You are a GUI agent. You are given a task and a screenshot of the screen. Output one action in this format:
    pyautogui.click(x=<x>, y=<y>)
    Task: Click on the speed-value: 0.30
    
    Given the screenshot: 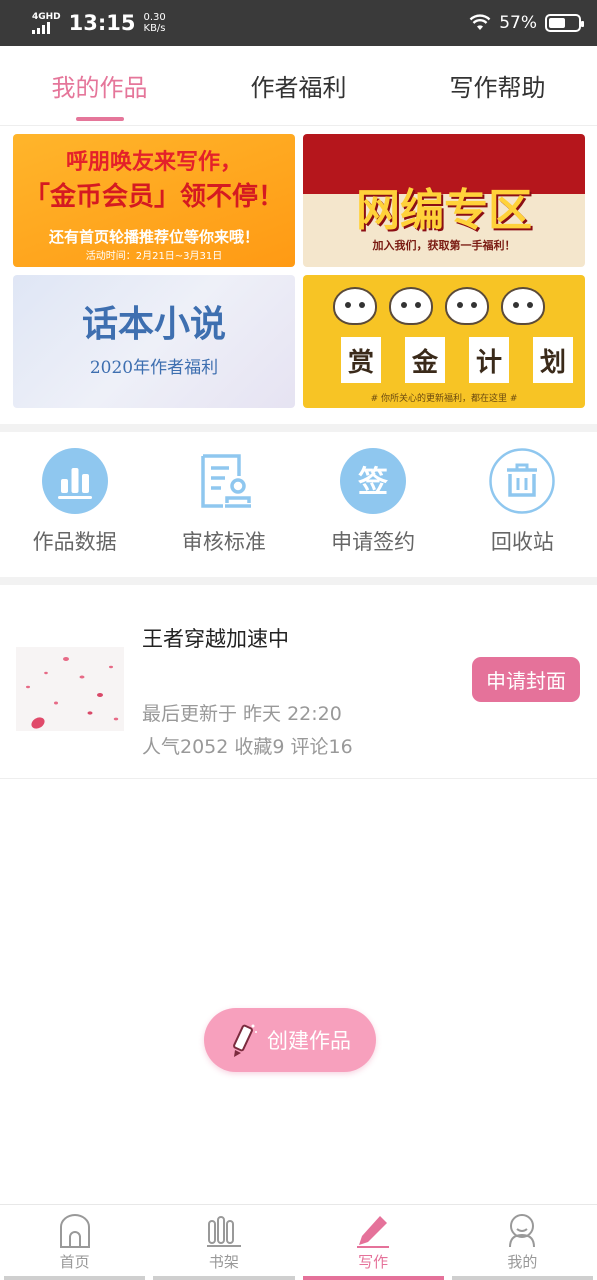 What is the action you would take?
    pyautogui.click(x=154, y=17)
    